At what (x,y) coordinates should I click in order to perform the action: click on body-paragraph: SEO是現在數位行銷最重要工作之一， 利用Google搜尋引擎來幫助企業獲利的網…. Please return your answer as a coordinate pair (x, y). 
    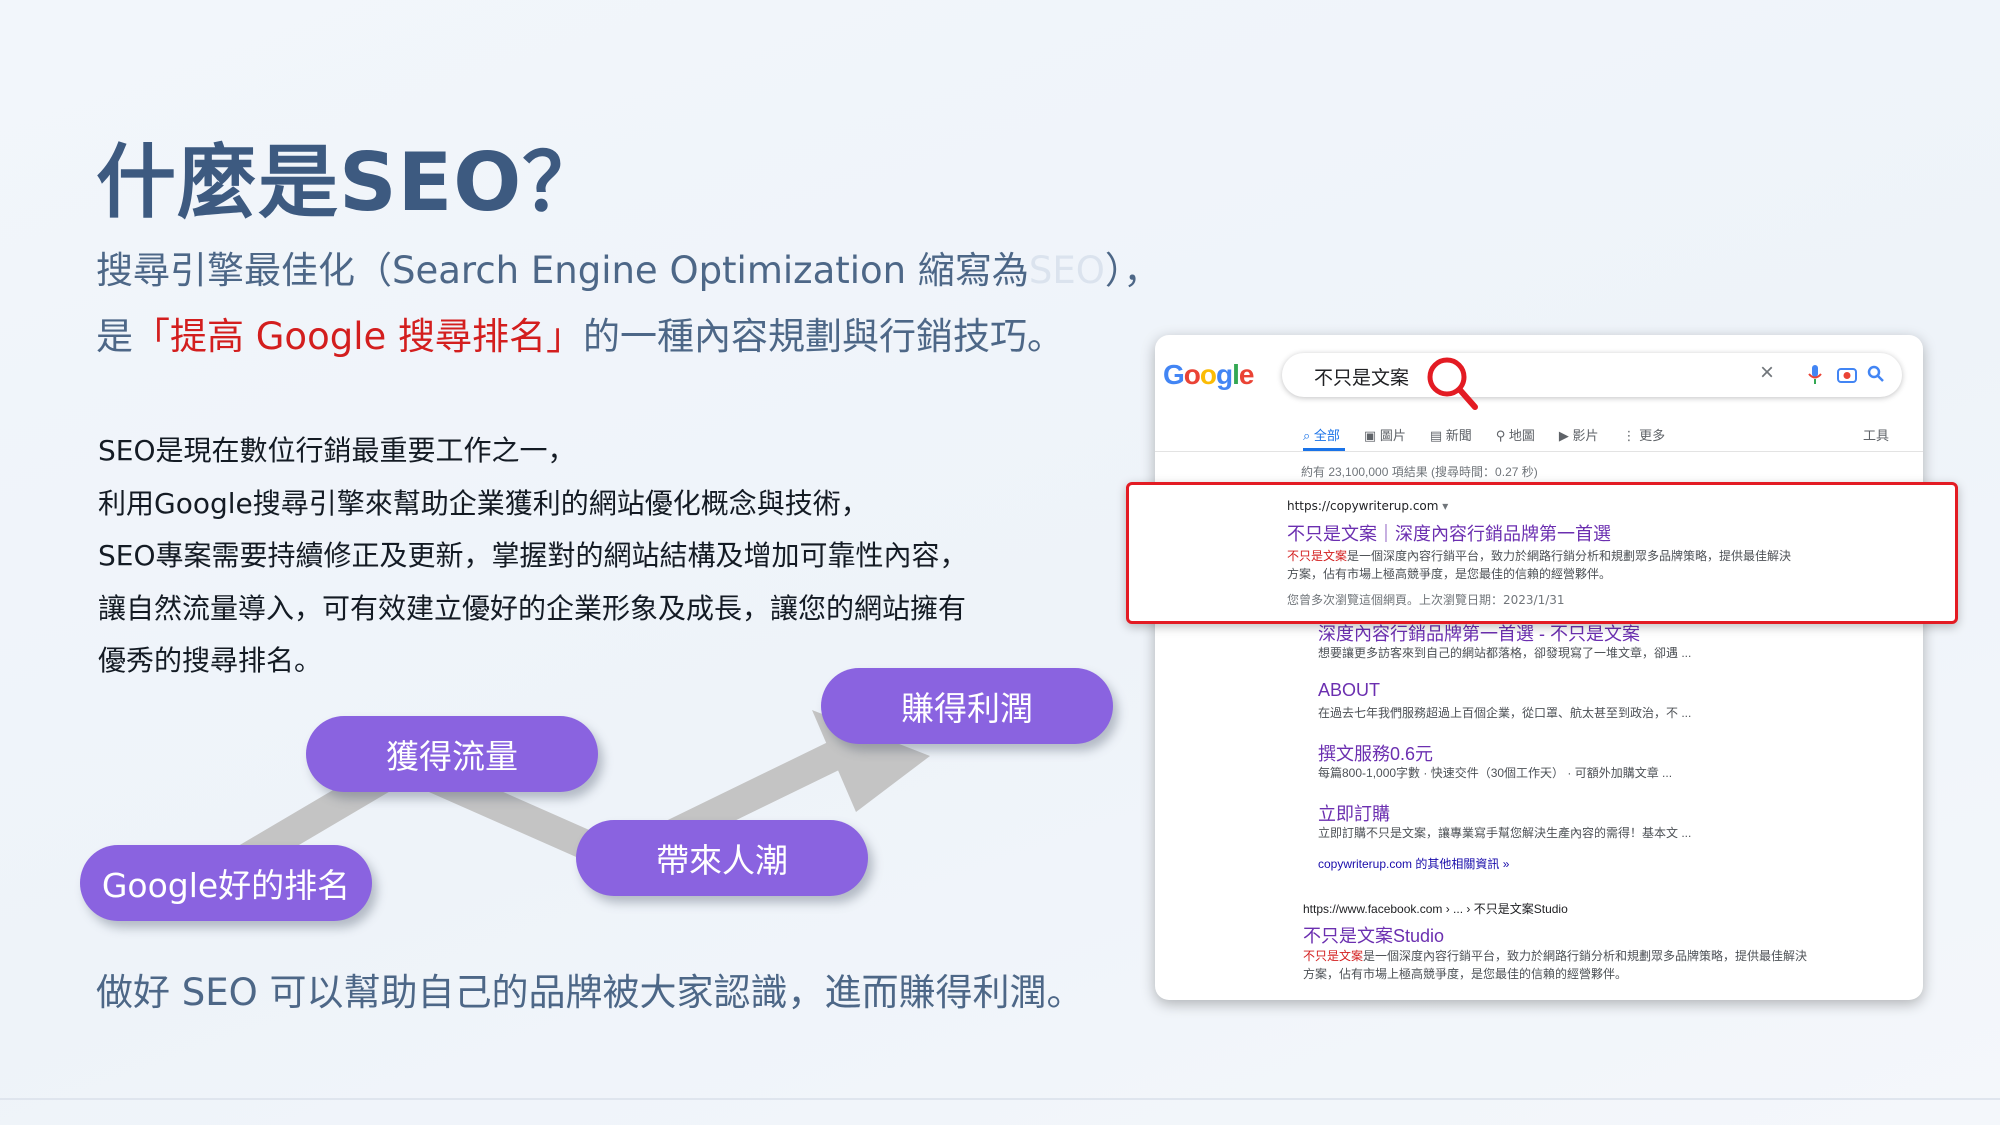
    Looking at the image, I should click on (533, 556).